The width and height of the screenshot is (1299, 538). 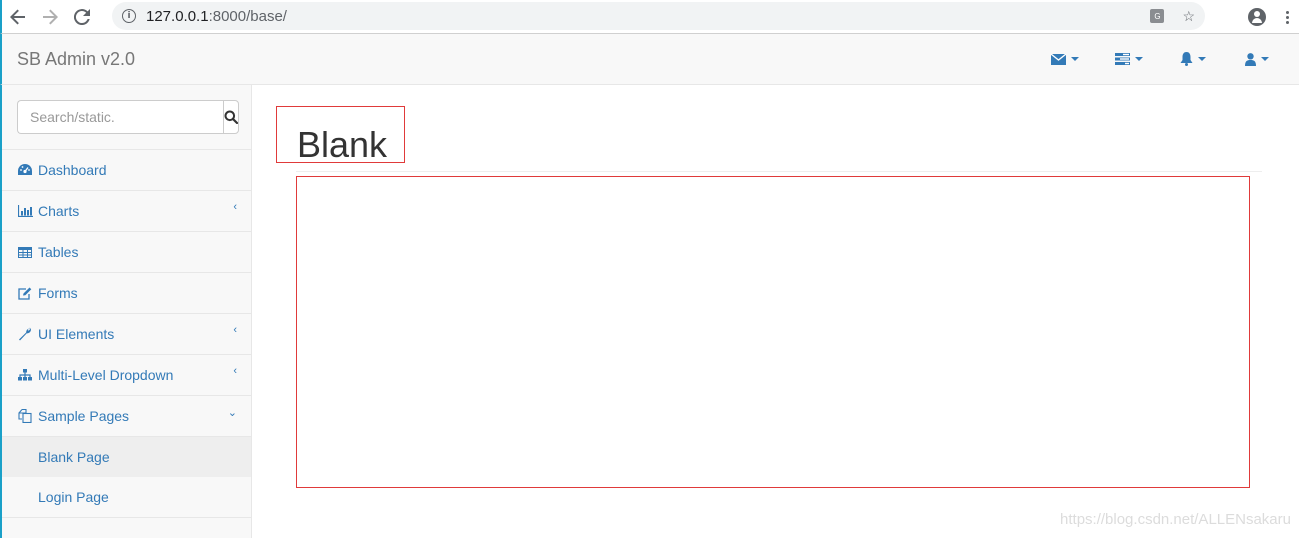 What do you see at coordinates (216, 16) in the screenshot?
I see `url-text: 127.0.0.1:8000/base/` at bounding box center [216, 16].